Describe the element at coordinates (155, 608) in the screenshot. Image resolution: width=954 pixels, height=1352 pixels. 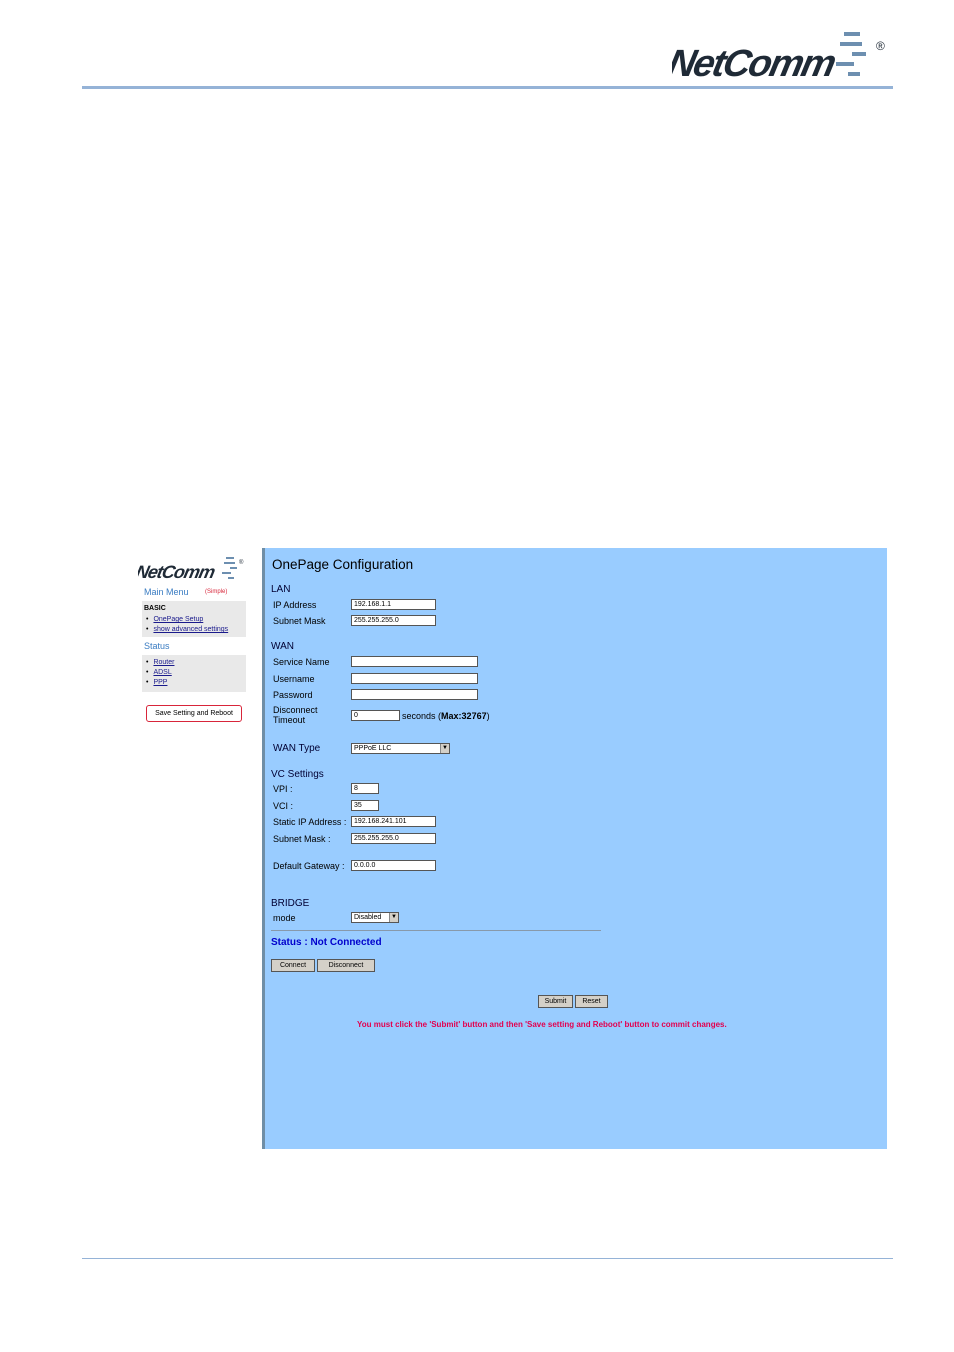
I see `basic-heading: BASIC` at that location.